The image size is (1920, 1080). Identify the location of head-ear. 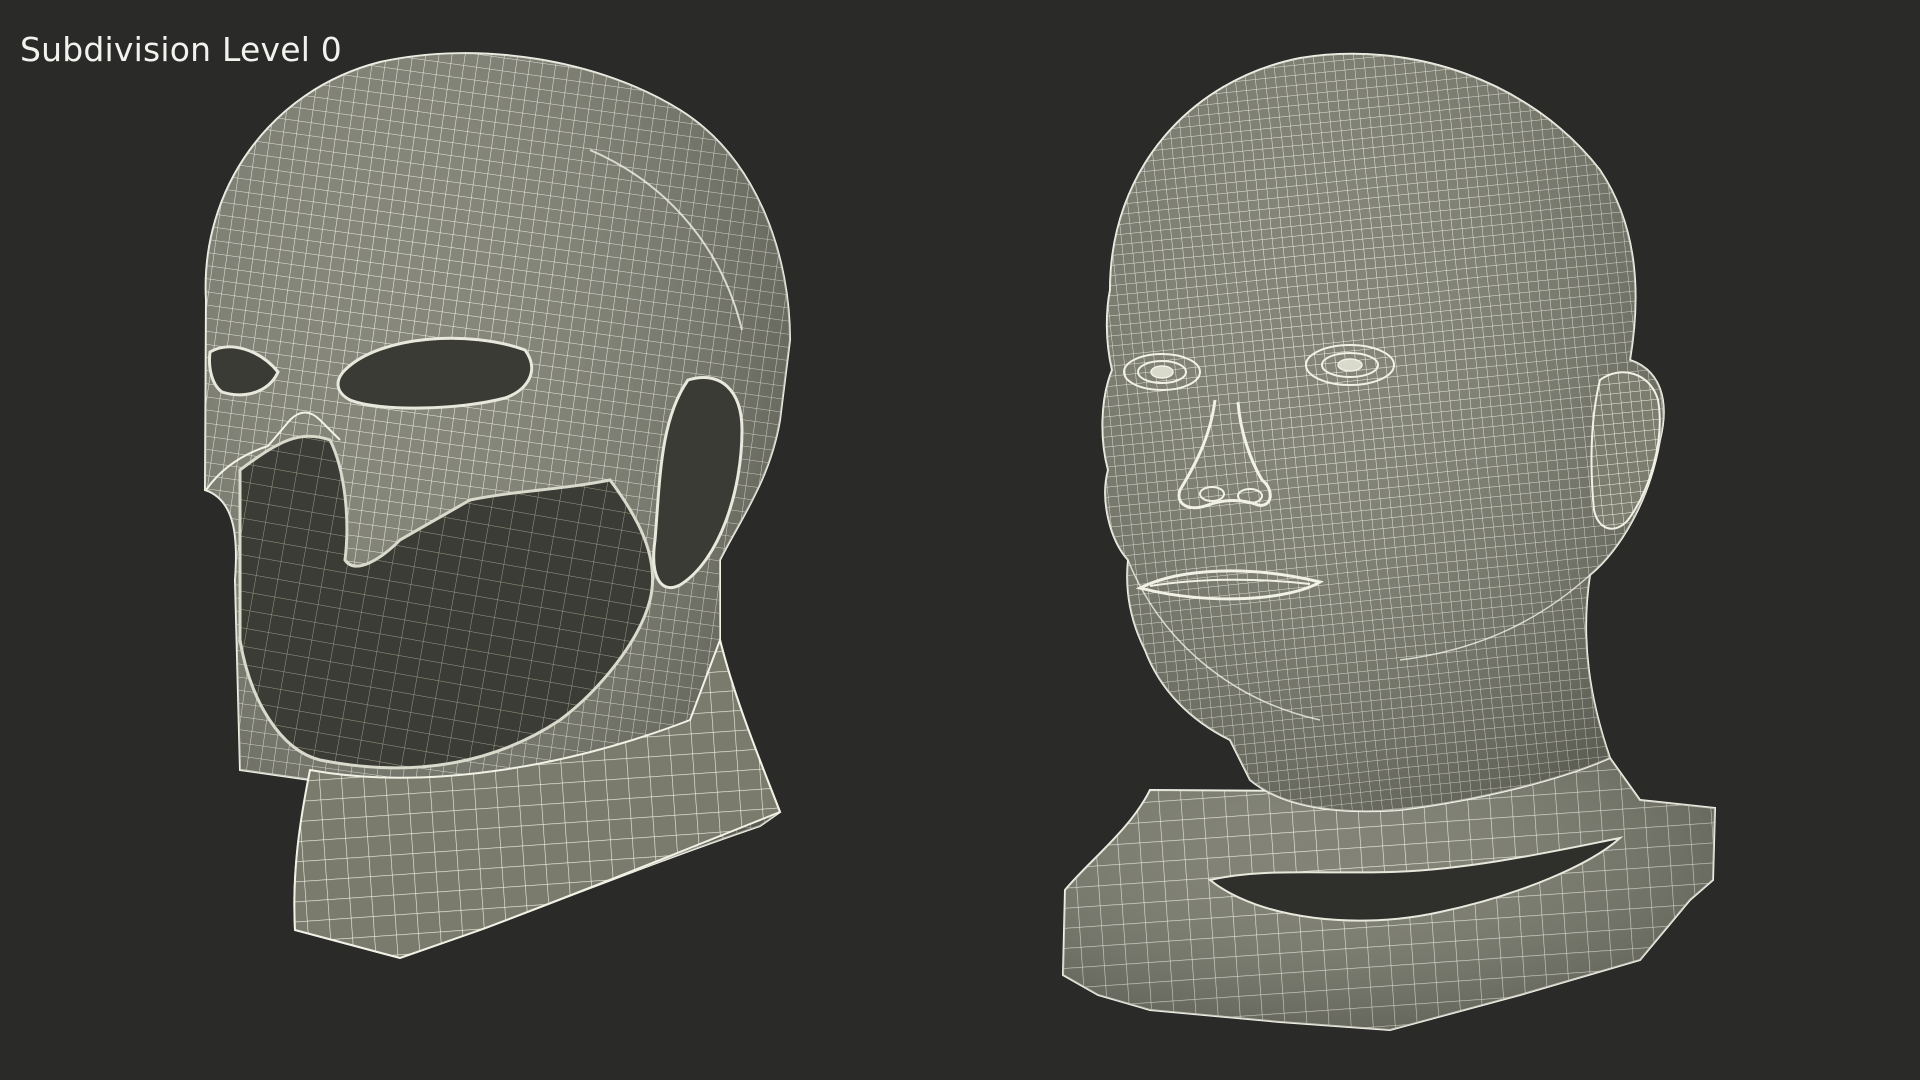
(1625, 450).